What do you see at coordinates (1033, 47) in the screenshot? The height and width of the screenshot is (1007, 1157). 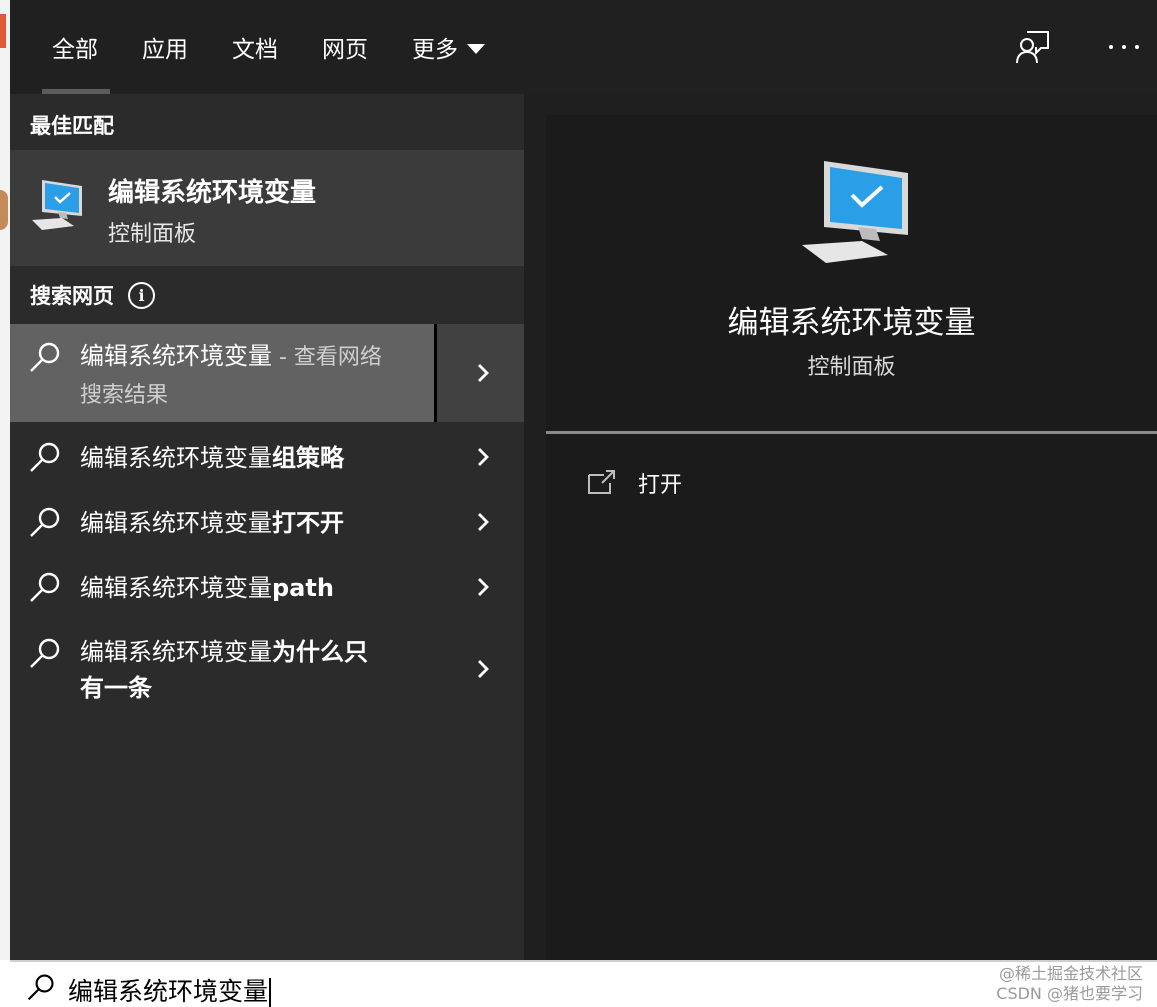 I see `feedback-icon` at bounding box center [1033, 47].